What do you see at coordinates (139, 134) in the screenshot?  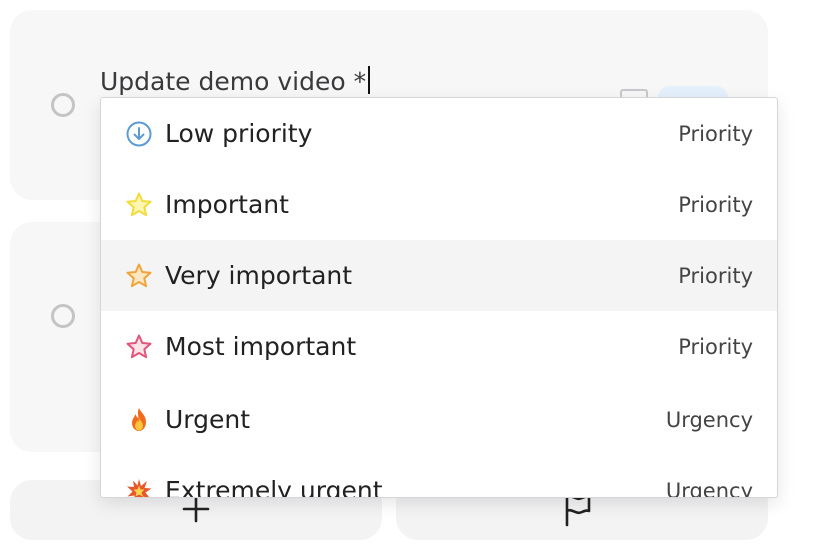 I see `arrow-down-circle-icon` at bounding box center [139, 134].